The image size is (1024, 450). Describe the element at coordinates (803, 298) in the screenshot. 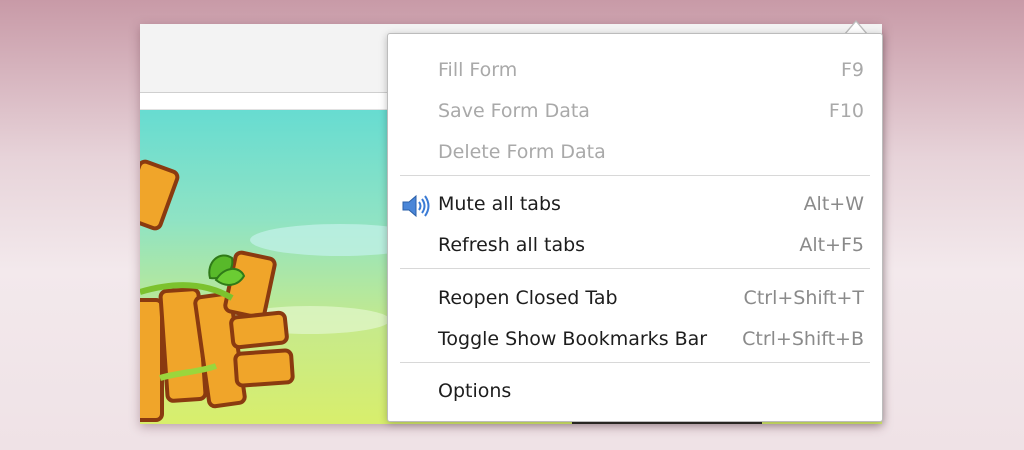

I see `menu-item-shortcut: Ctrl+Shift+T` at that location.